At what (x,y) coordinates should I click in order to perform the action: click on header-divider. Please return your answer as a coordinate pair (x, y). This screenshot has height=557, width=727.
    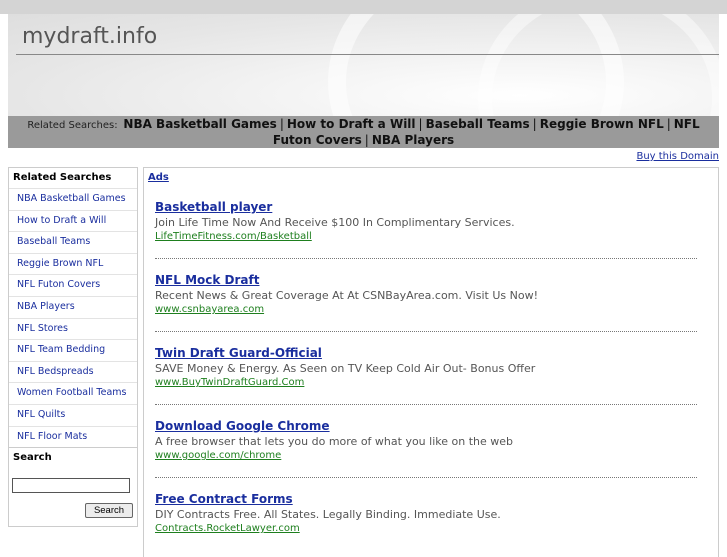
    Looking at the image, I should click on (367, 54).